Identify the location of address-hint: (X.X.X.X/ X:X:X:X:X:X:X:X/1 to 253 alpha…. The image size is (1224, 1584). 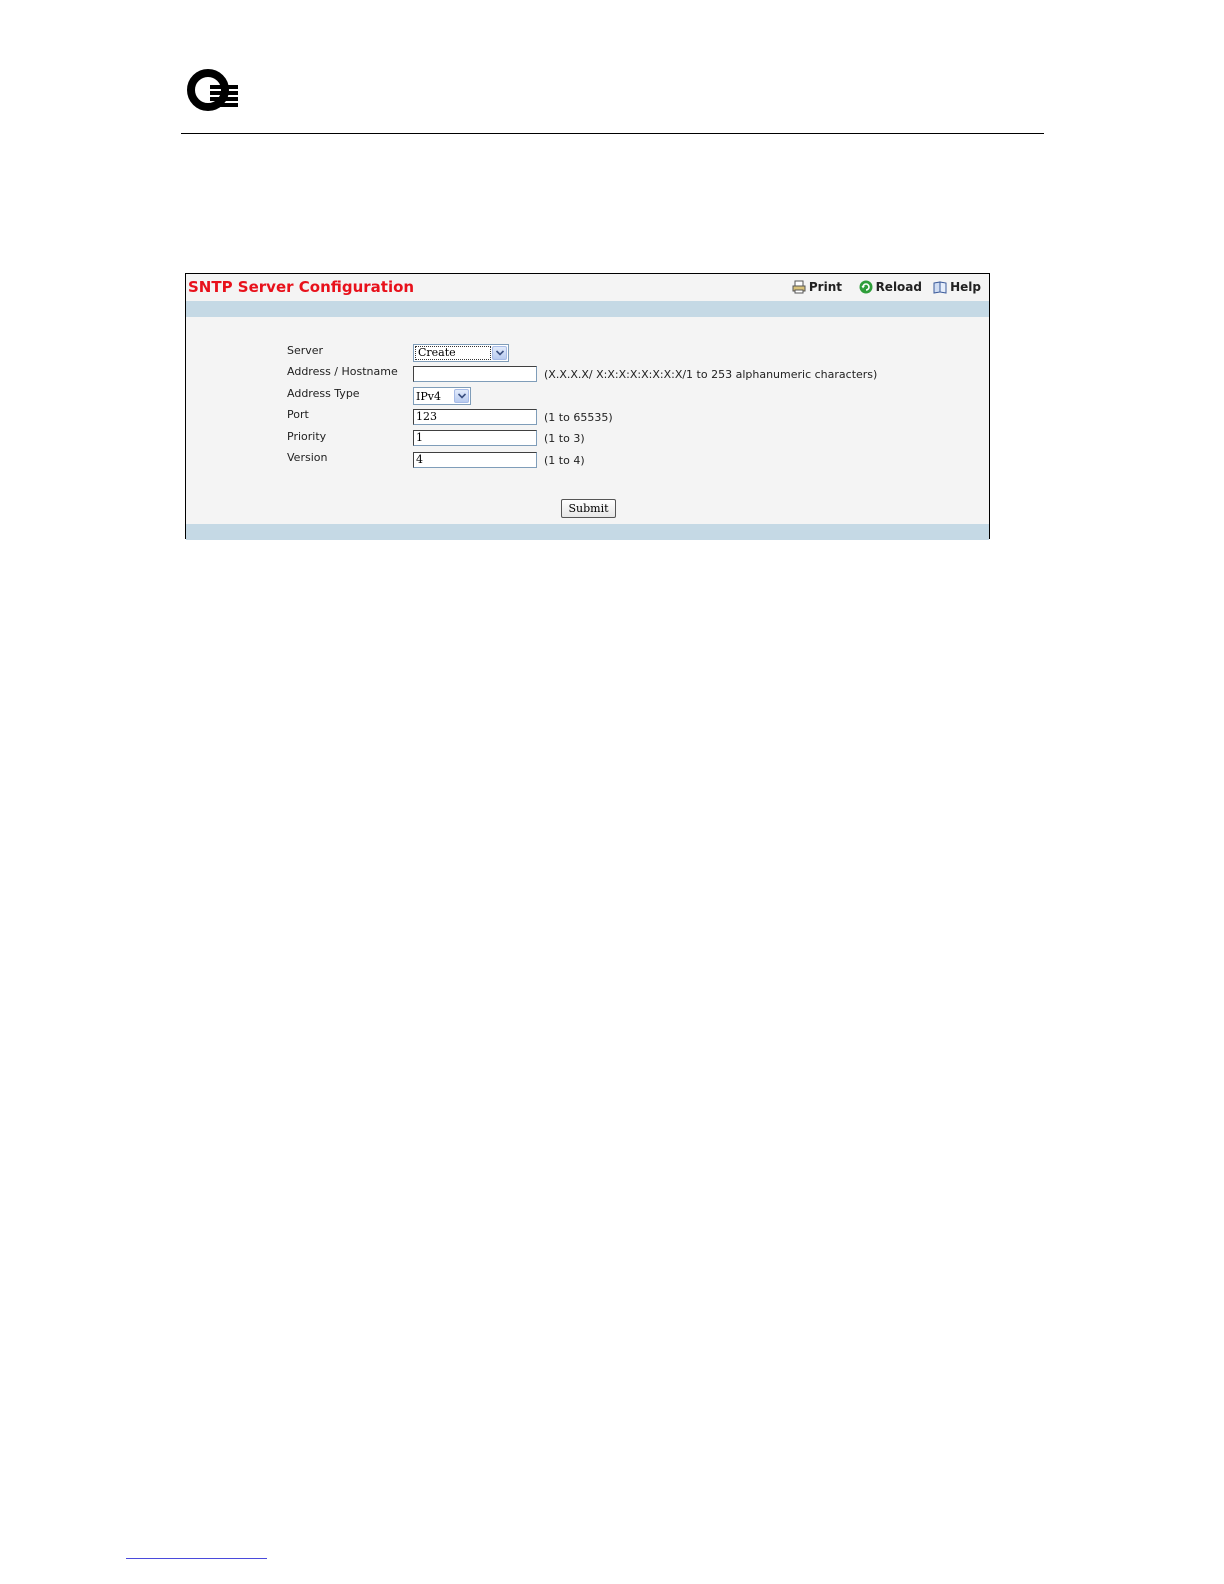
(711, 374).